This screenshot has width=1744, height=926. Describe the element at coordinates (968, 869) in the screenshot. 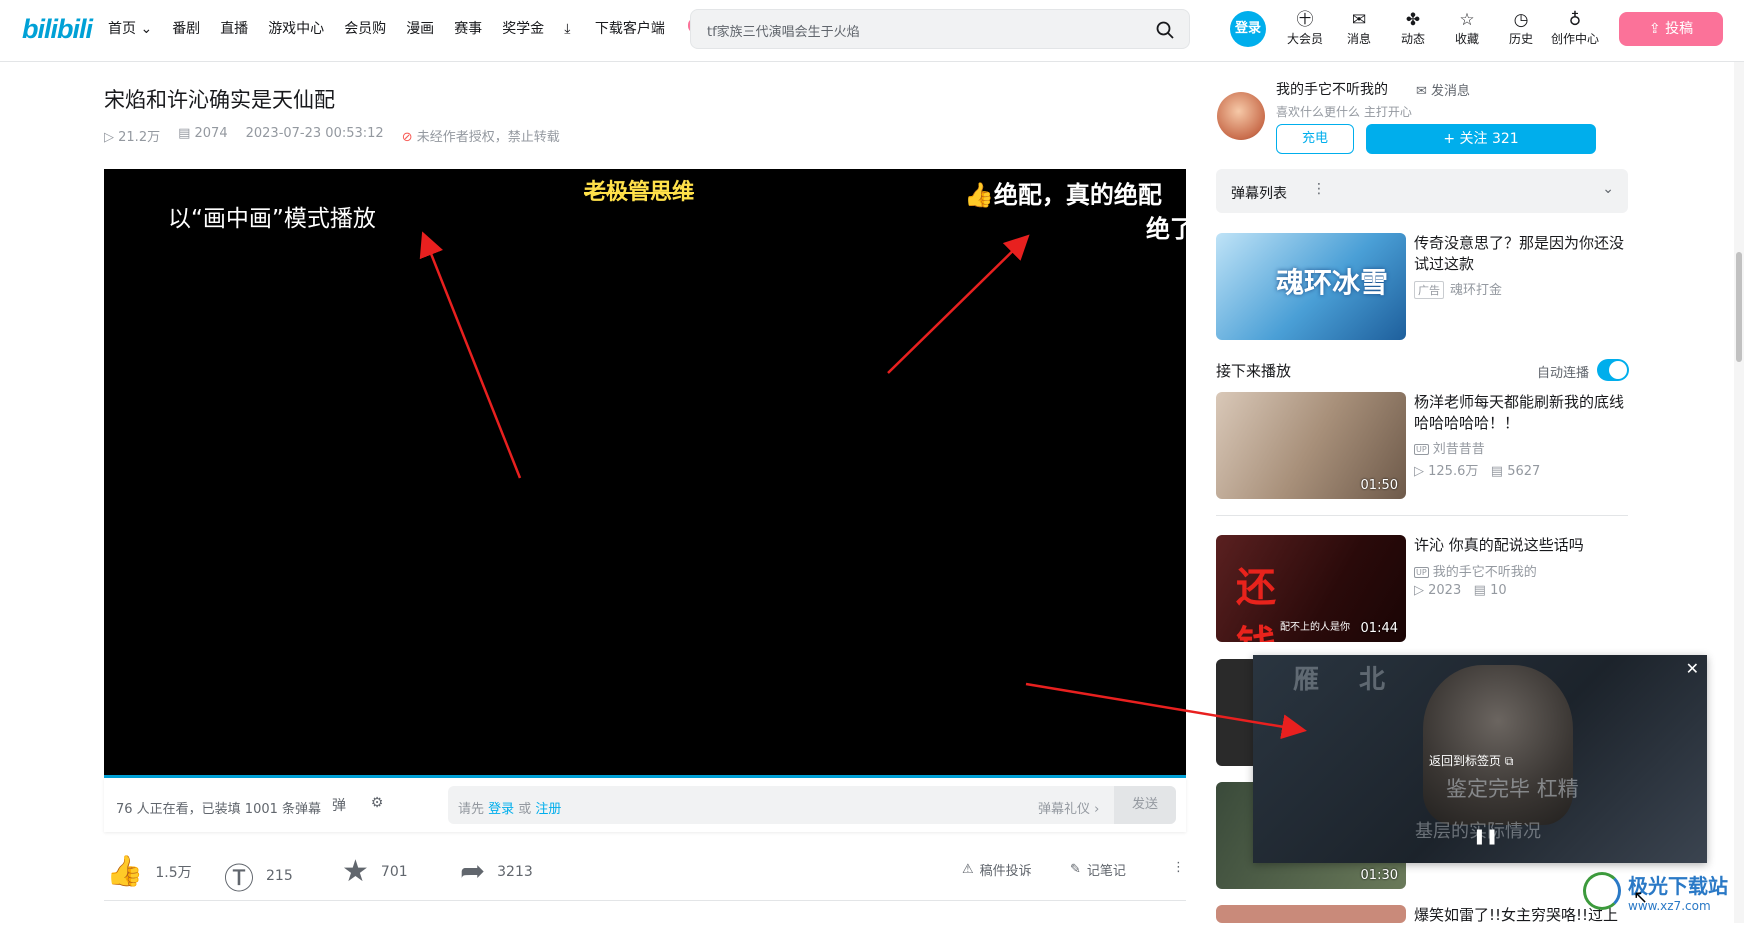

I see `warning-icon: ⚠` at that location.